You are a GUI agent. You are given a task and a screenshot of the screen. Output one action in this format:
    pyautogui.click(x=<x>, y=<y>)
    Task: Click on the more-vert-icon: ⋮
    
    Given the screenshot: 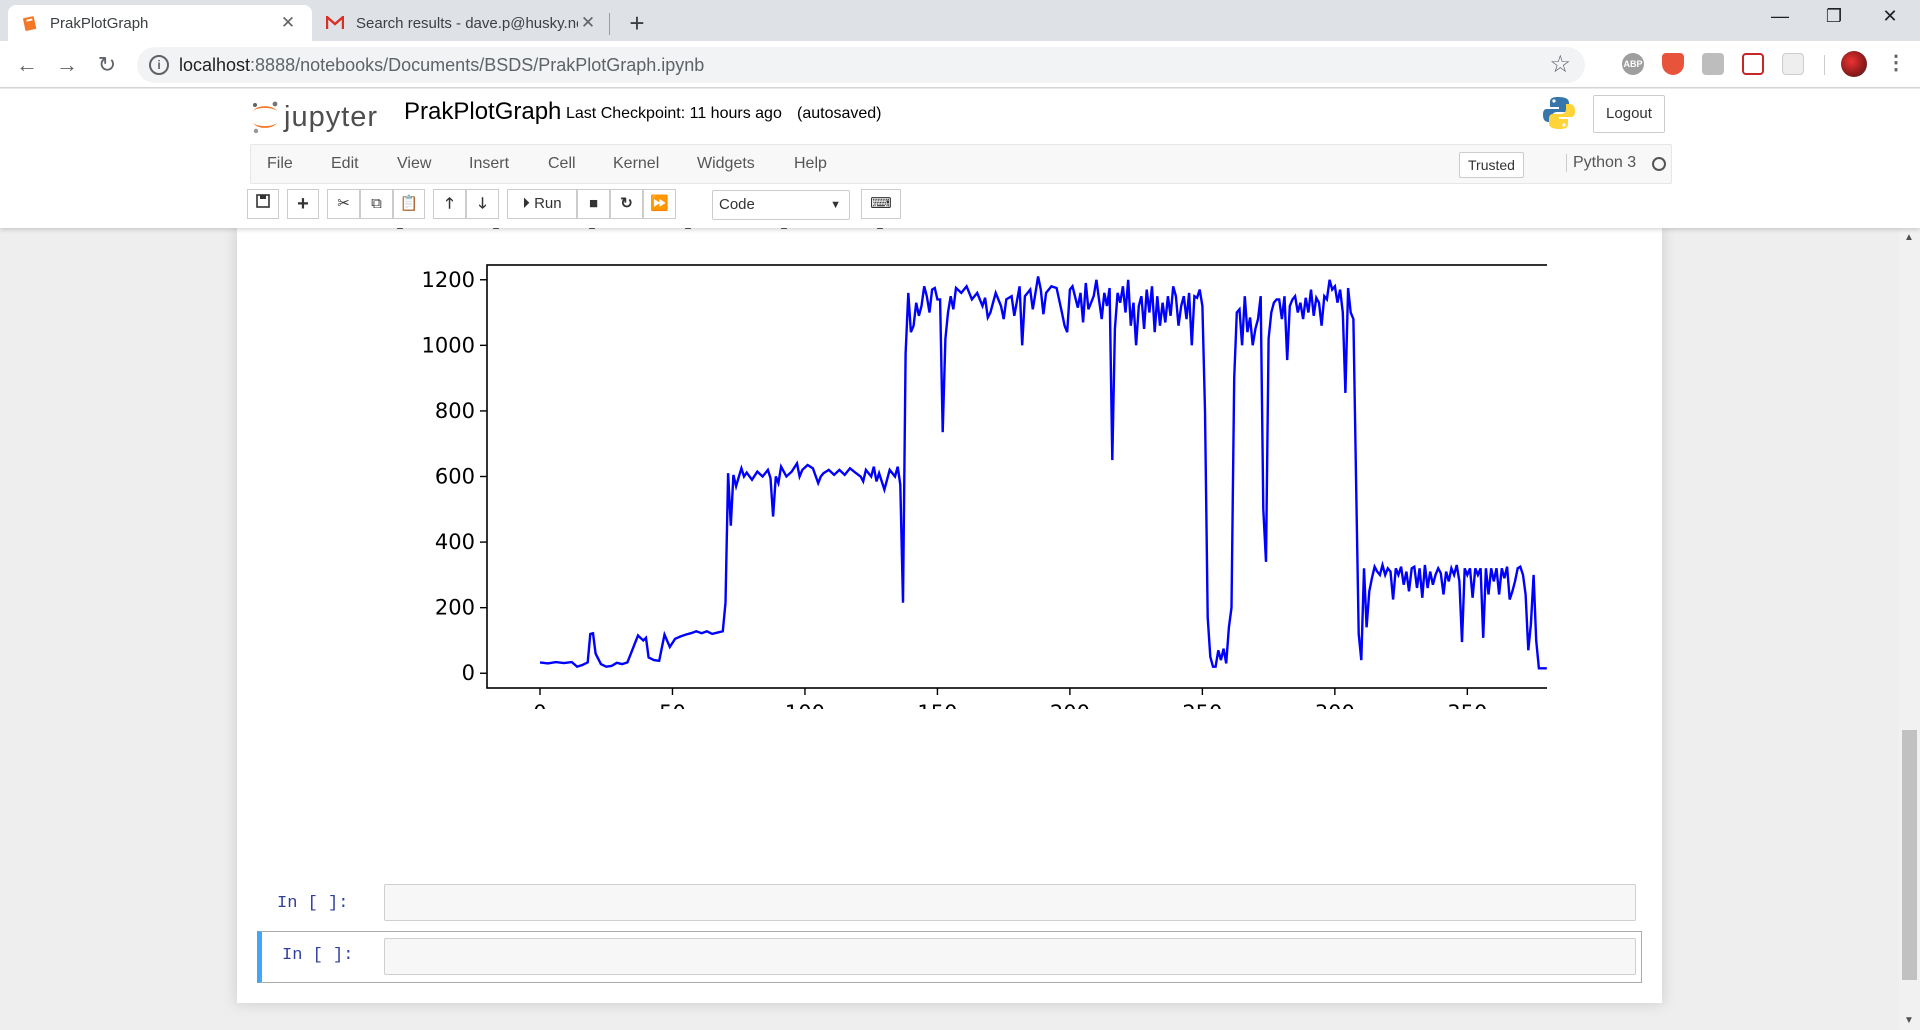 What is the action you would take?
    pyautogui.click(x=1896, y=62)
    